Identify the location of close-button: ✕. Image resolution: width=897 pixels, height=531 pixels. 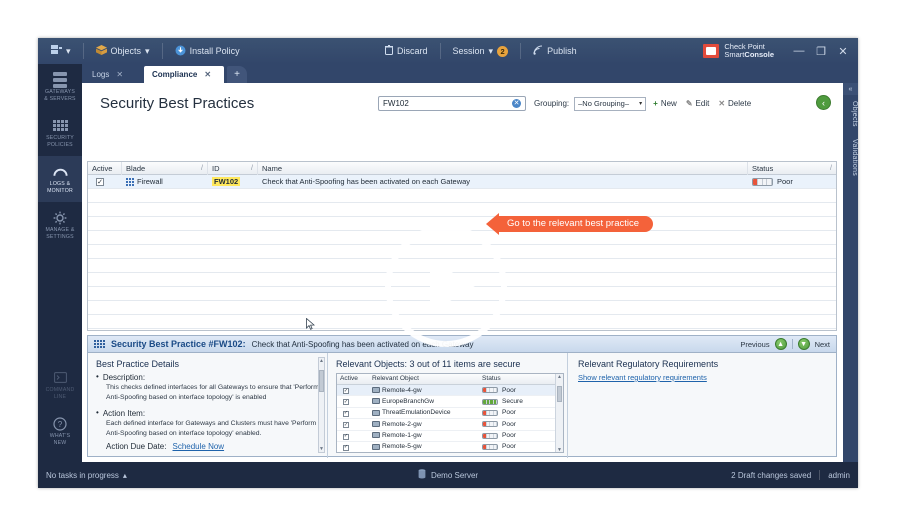
(843, 51).